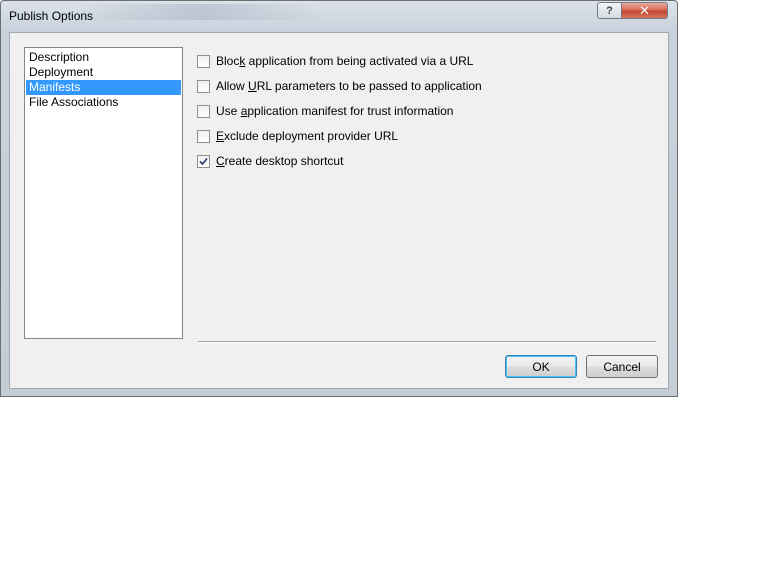 This screenshot has width=784, height=566. I want to click on cancel-button: Cancel, so click(622, 366).